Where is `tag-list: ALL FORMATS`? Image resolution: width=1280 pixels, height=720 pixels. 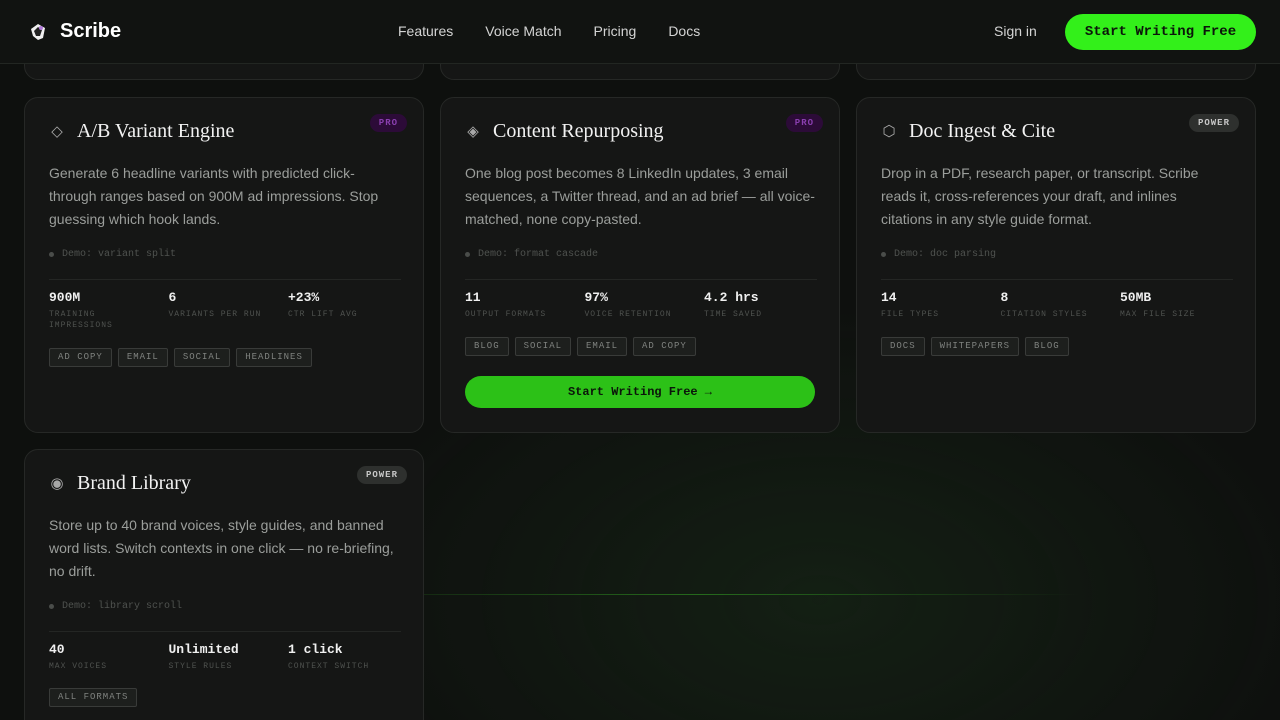
tag-list: ALL FORMATS is located at coordinates (93, 697).